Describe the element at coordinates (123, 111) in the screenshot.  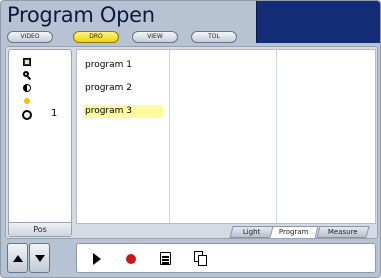
I see `program-list-item-selected: program 3` at that location.